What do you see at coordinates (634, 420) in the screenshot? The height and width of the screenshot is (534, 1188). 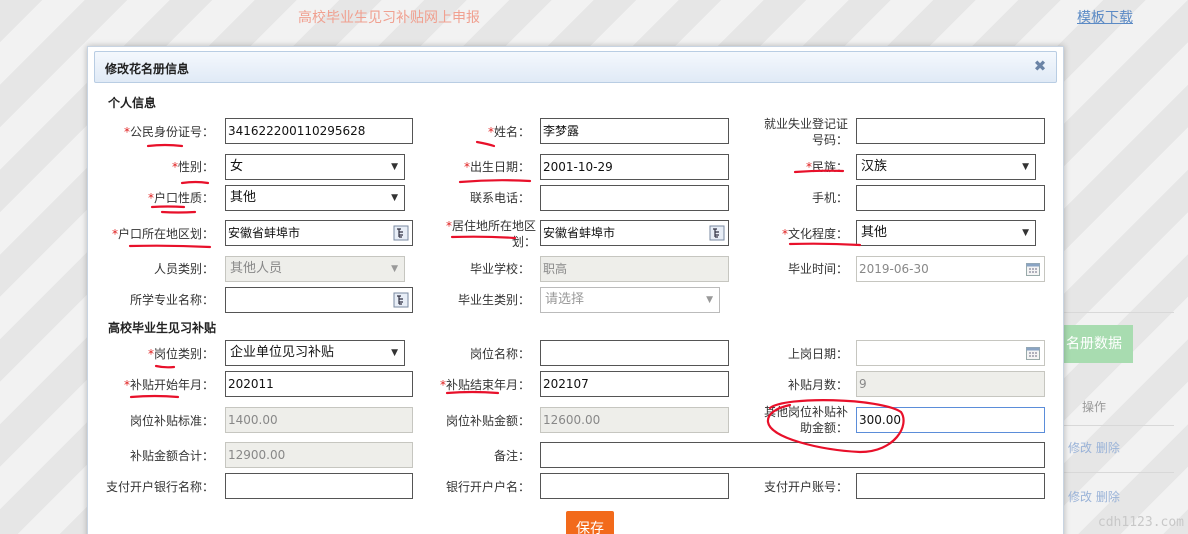 I see `post-amount-field: 12600.00` at bounding box center [634, 420].